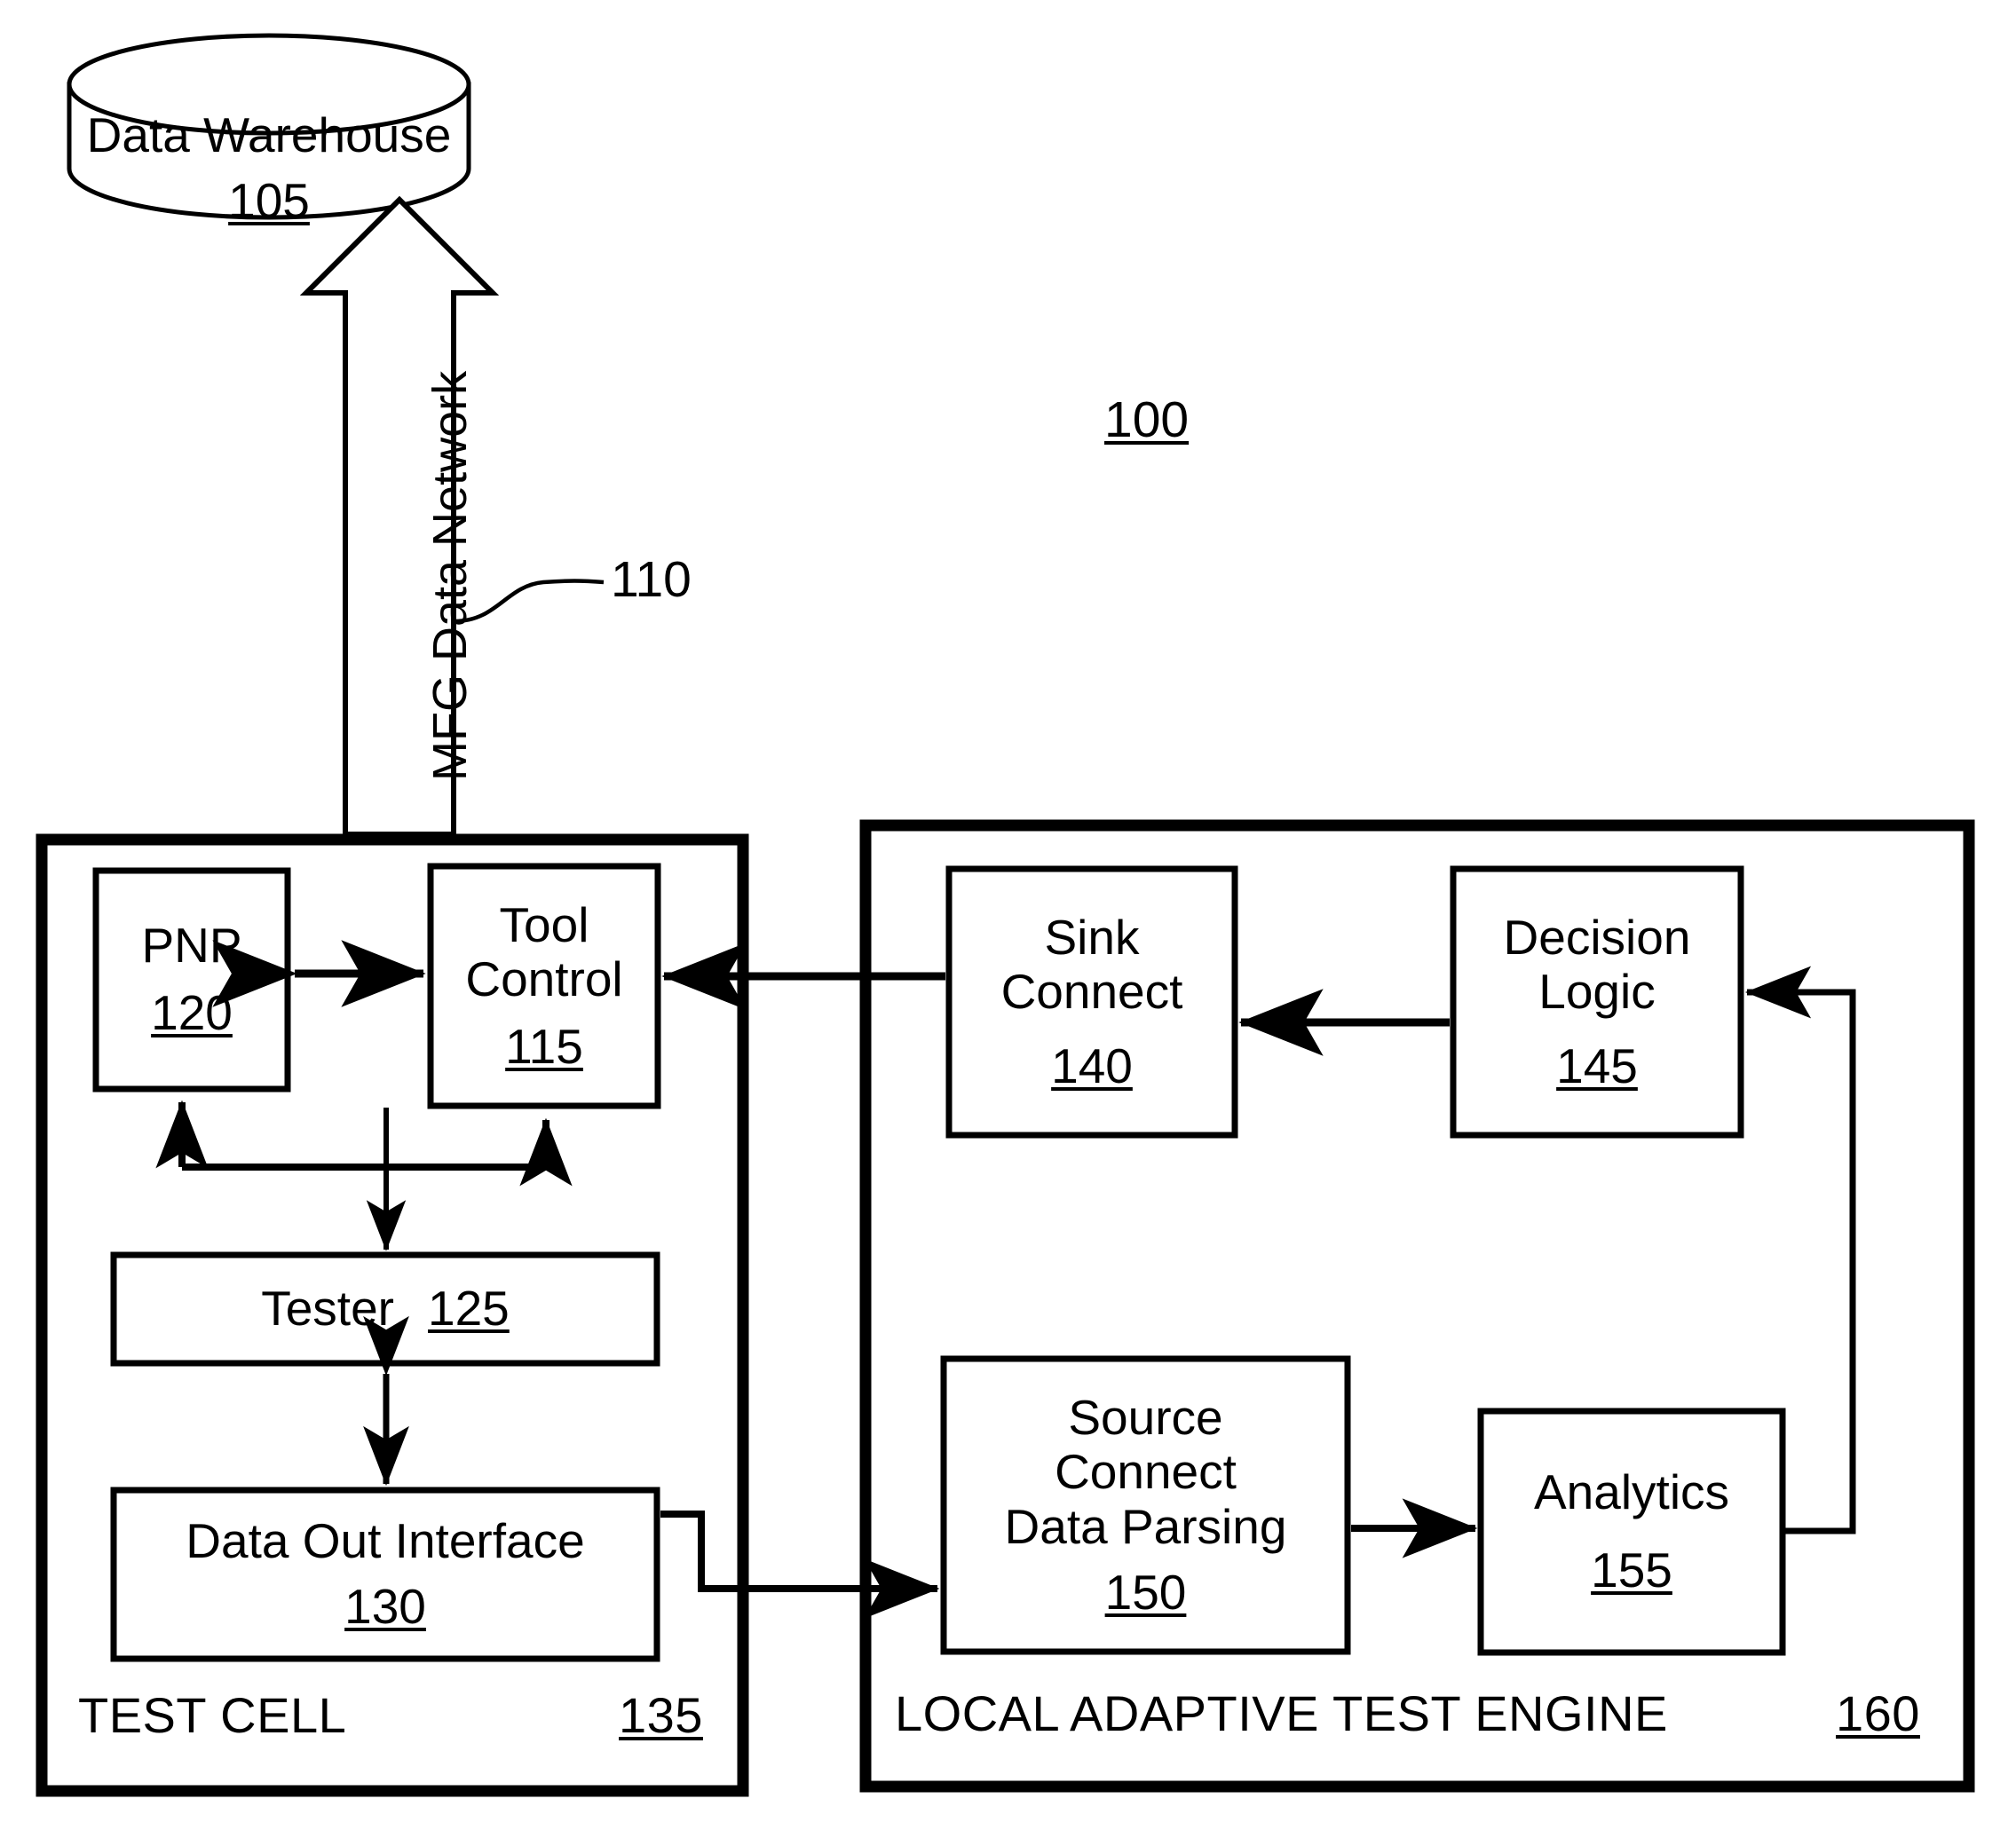 The height and width of the screenshot is (1846, 2016). I want to click on mfg-data-network-label: MFG Data Network, so click(450, 575).